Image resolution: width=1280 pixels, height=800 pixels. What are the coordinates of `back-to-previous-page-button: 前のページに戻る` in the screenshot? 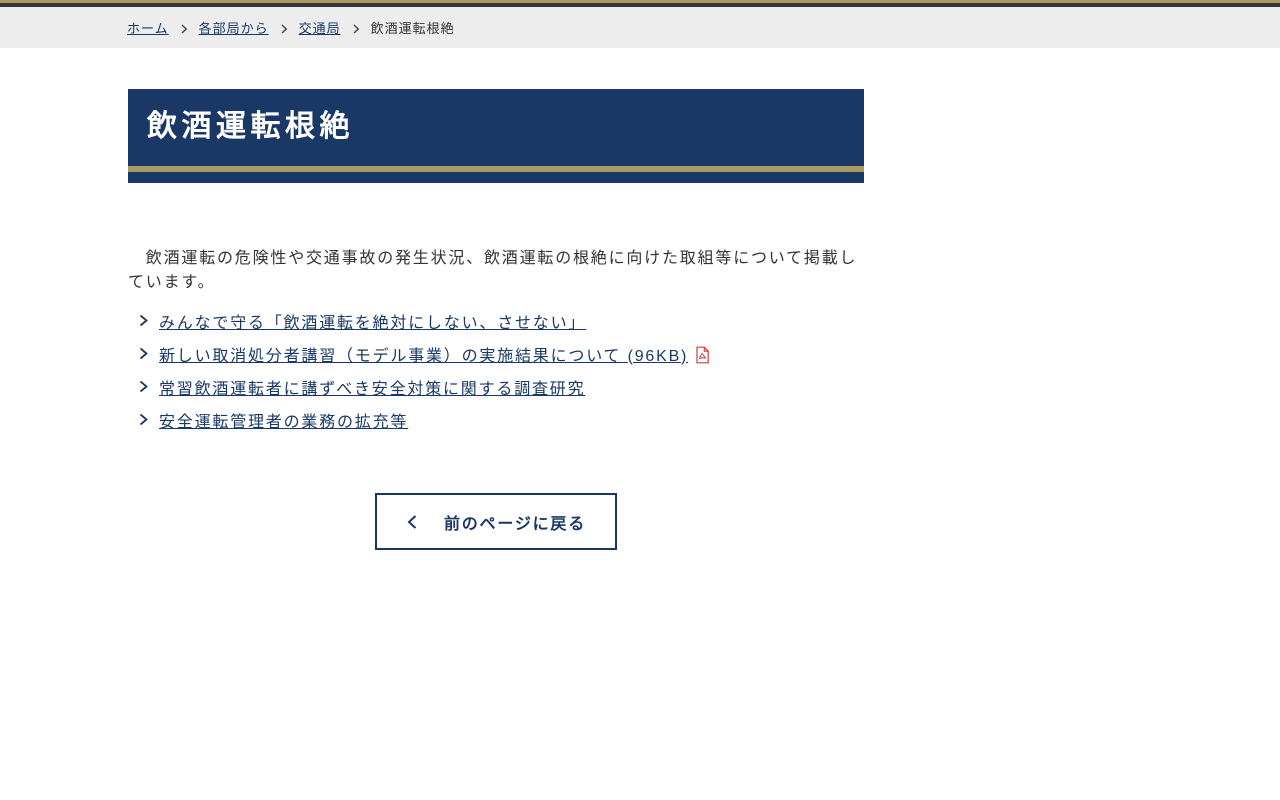 It's located at (496, 521).